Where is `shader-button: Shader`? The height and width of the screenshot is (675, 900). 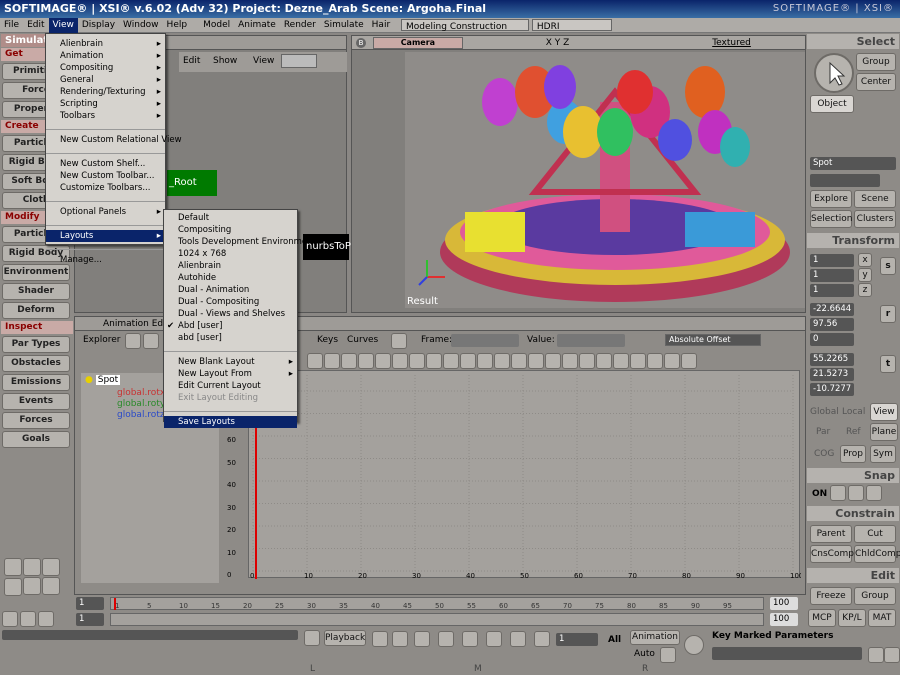
shader-button: Shader is located at coordinates (36, 291).